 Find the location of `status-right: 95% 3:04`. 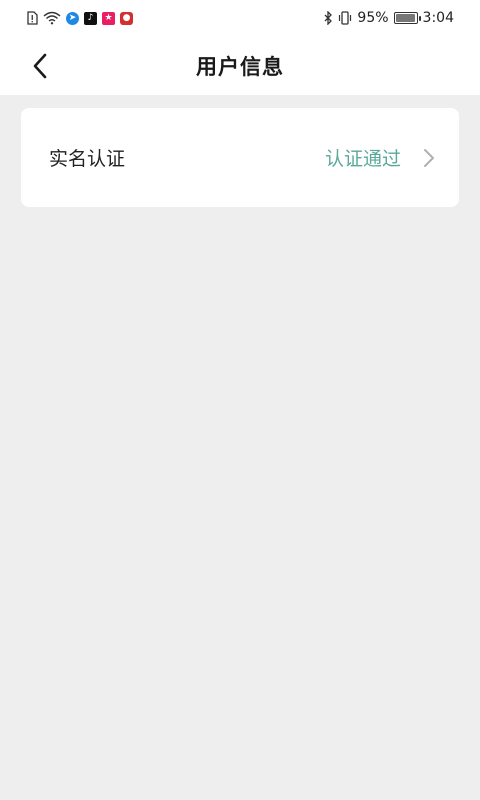

status-right: 95% 3:04 is located at coordinates (388, 18).